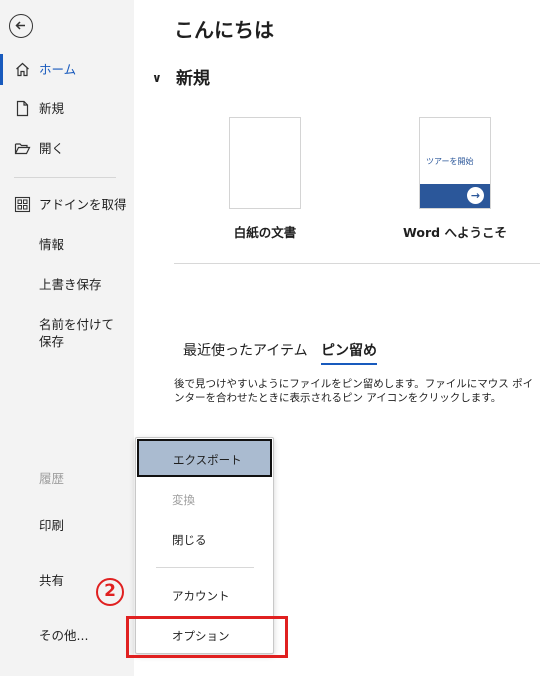  What do you see at coordinates (204, 596) in the screenshot?
I see `menu-item-account: アカウント` at bounding box center [204, 596].